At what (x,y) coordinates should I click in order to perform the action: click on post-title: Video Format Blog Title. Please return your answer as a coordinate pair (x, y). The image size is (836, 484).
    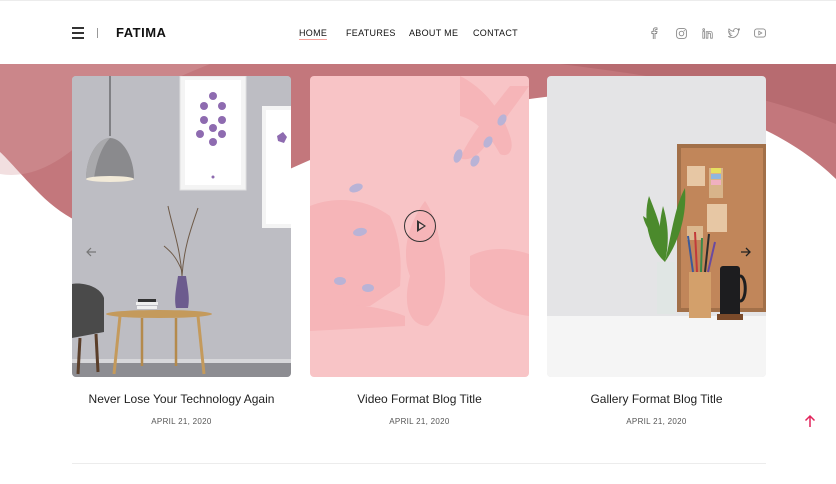
    Looking at the image, I should click on (419, 399).